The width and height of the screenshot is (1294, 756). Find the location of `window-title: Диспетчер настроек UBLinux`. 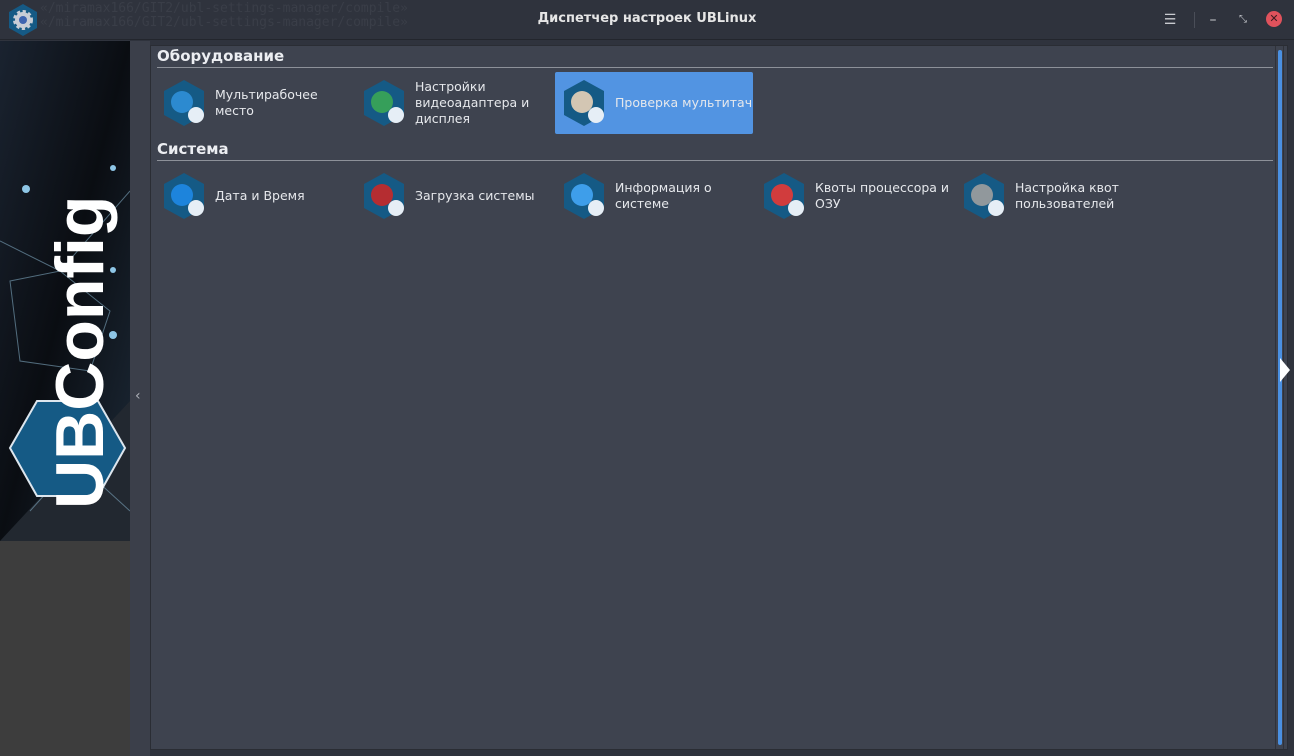

window-title: Диспетчер настроек UBLinux is located at coordinates (647, 18).